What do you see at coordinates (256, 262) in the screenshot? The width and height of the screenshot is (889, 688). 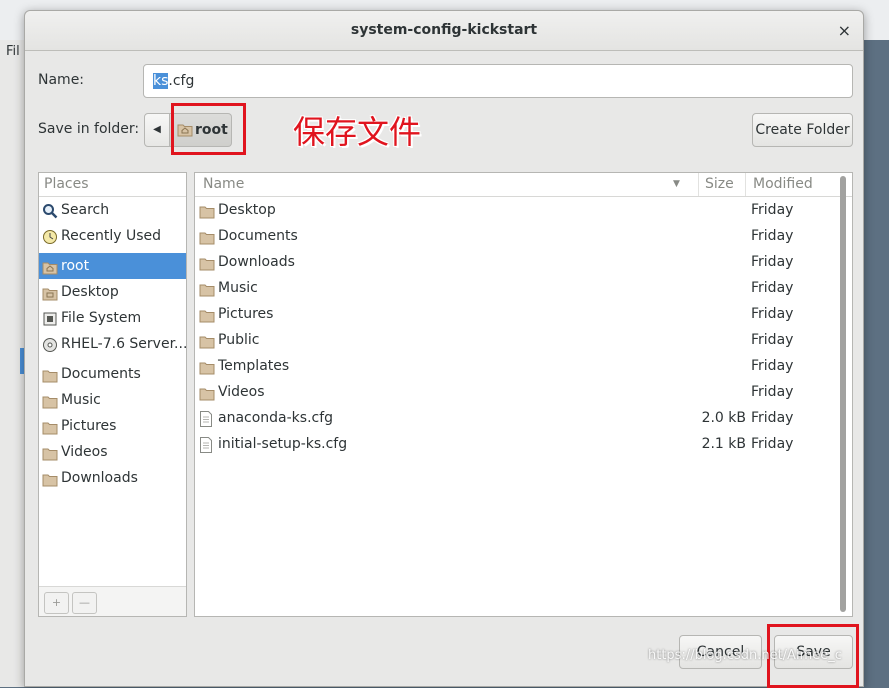 I see `file-name: Downloads` at bounding box center [256, 262].